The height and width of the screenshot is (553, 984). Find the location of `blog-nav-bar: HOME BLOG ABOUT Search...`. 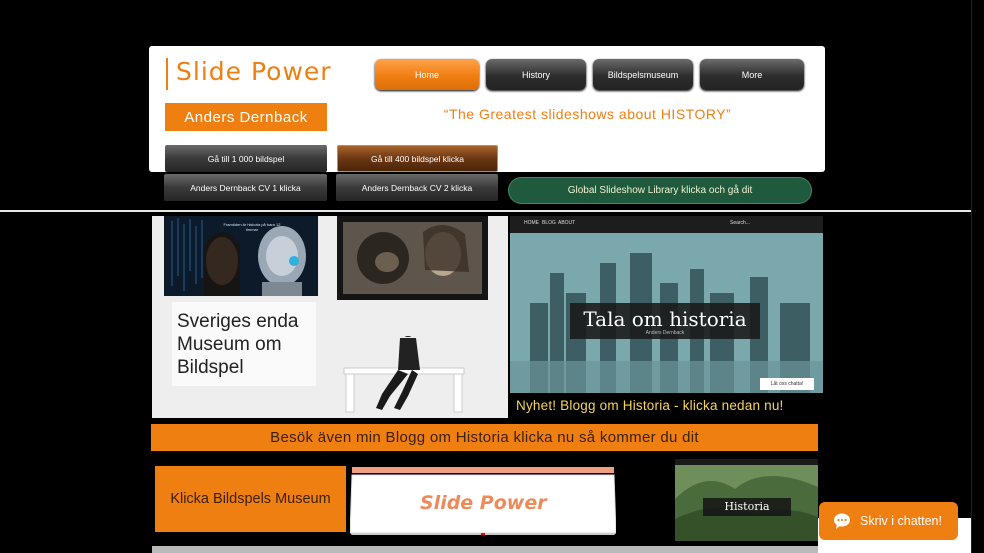

blog-nav-bar: HOME BLOG ABOUT Search... is located at coordinates (666, 224).